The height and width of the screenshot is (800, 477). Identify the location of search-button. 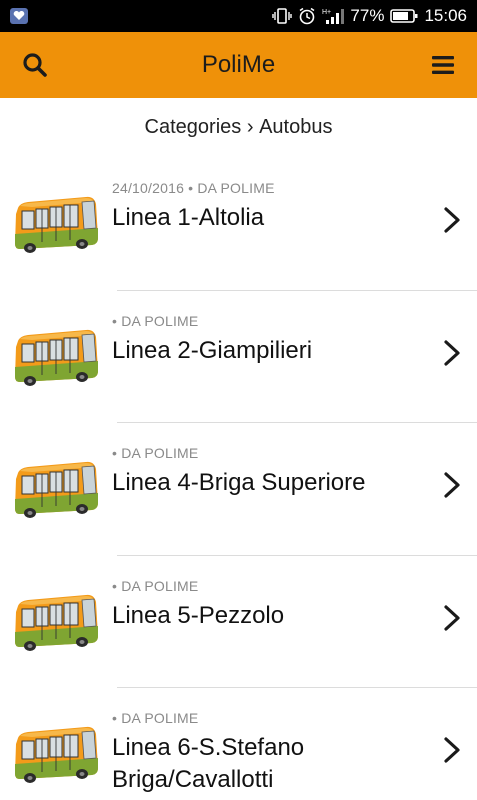
(35, 65).